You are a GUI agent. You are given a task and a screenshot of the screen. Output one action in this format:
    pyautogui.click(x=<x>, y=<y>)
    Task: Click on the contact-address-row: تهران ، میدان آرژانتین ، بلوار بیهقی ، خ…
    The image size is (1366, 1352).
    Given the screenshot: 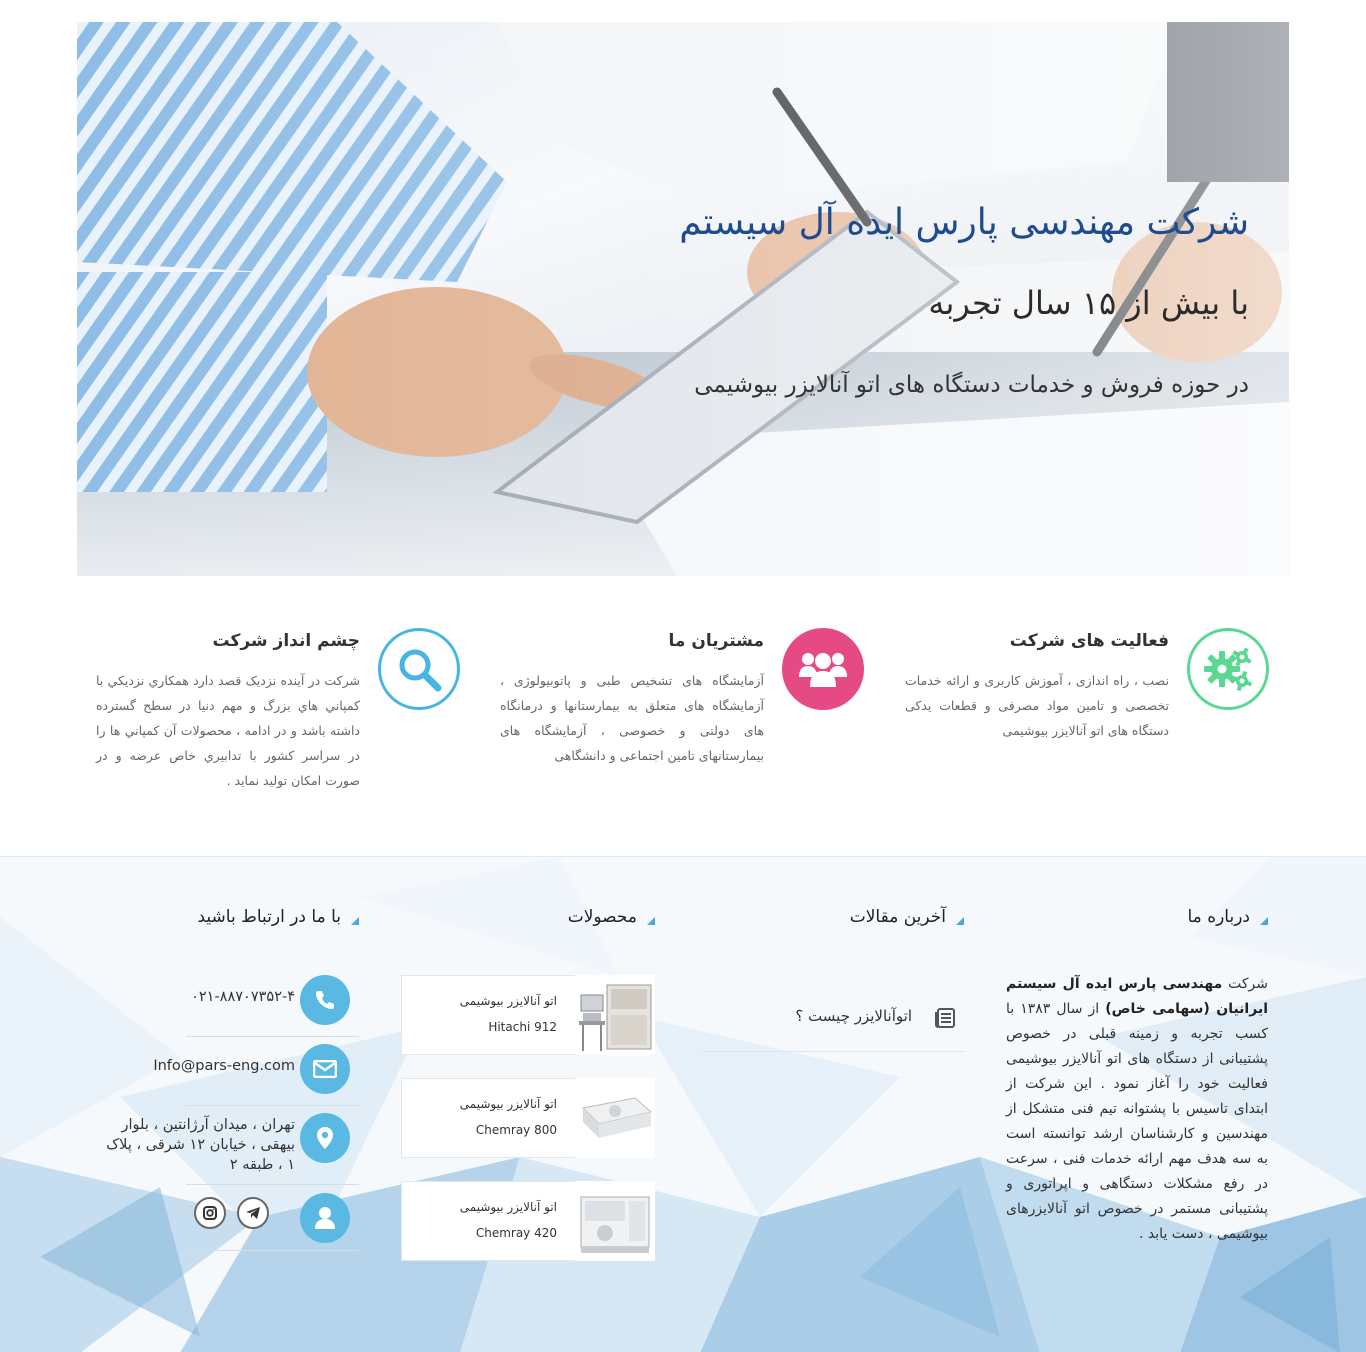 What is the action you would take?
    pyautogui.click(x=232, y=1149)
    